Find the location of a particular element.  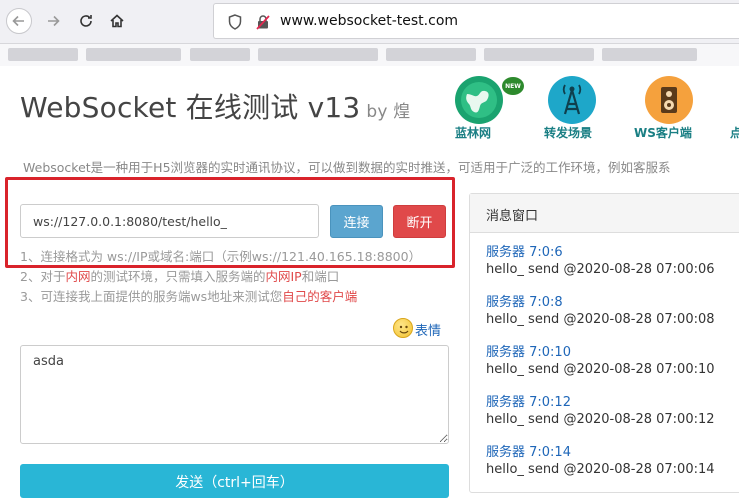

home-icon is located at coordinates (117, 21).